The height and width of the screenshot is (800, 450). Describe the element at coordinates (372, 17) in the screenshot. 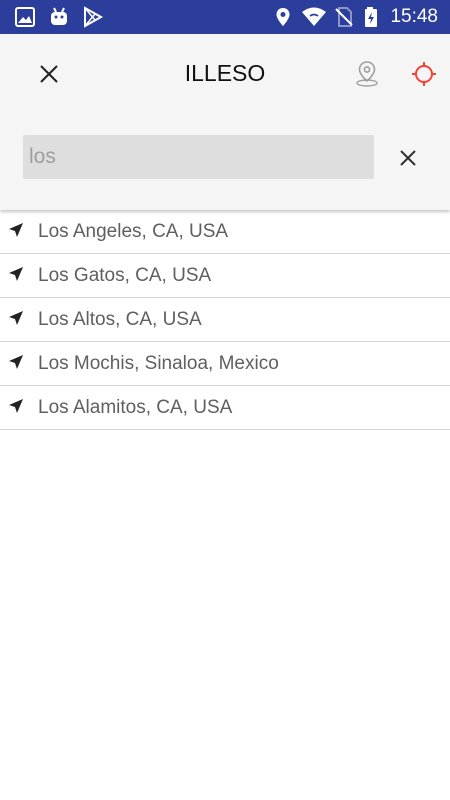

I see `battery-charging-icon` at that location.